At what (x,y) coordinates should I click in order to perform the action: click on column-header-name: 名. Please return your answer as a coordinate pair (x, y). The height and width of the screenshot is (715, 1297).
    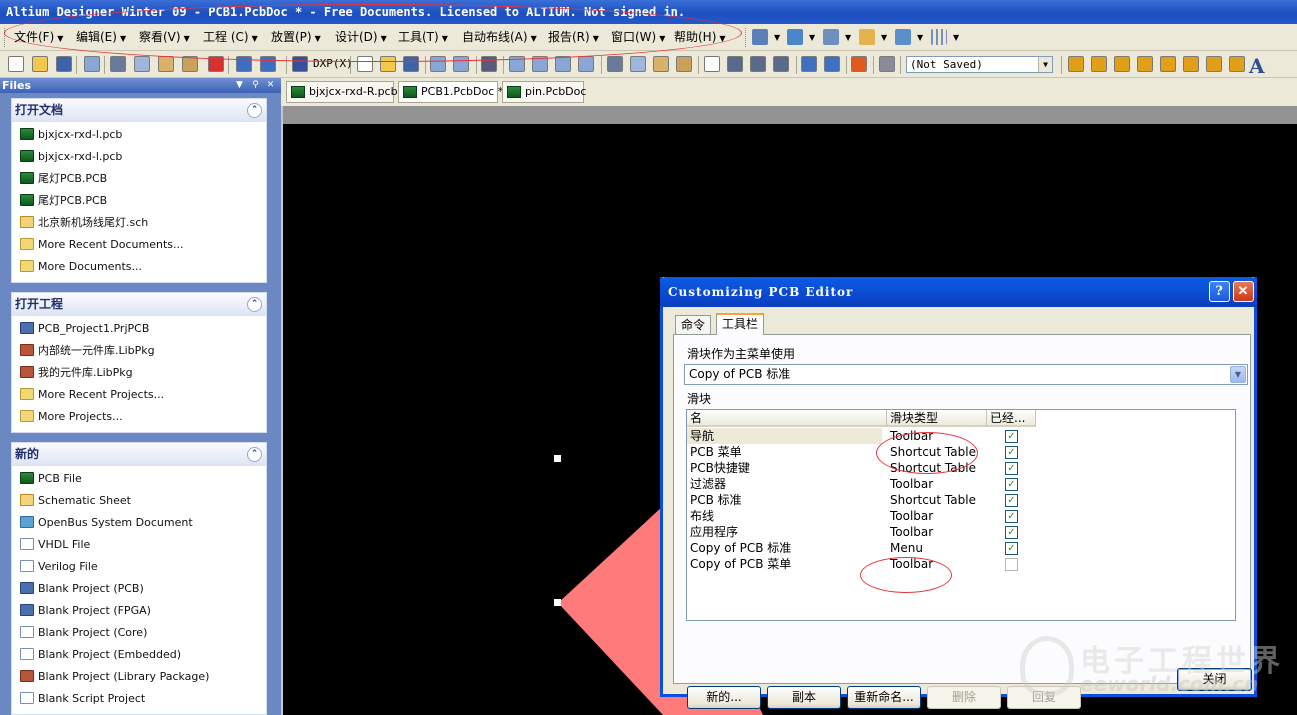
    Looking at the image, I should click on (787, 418).